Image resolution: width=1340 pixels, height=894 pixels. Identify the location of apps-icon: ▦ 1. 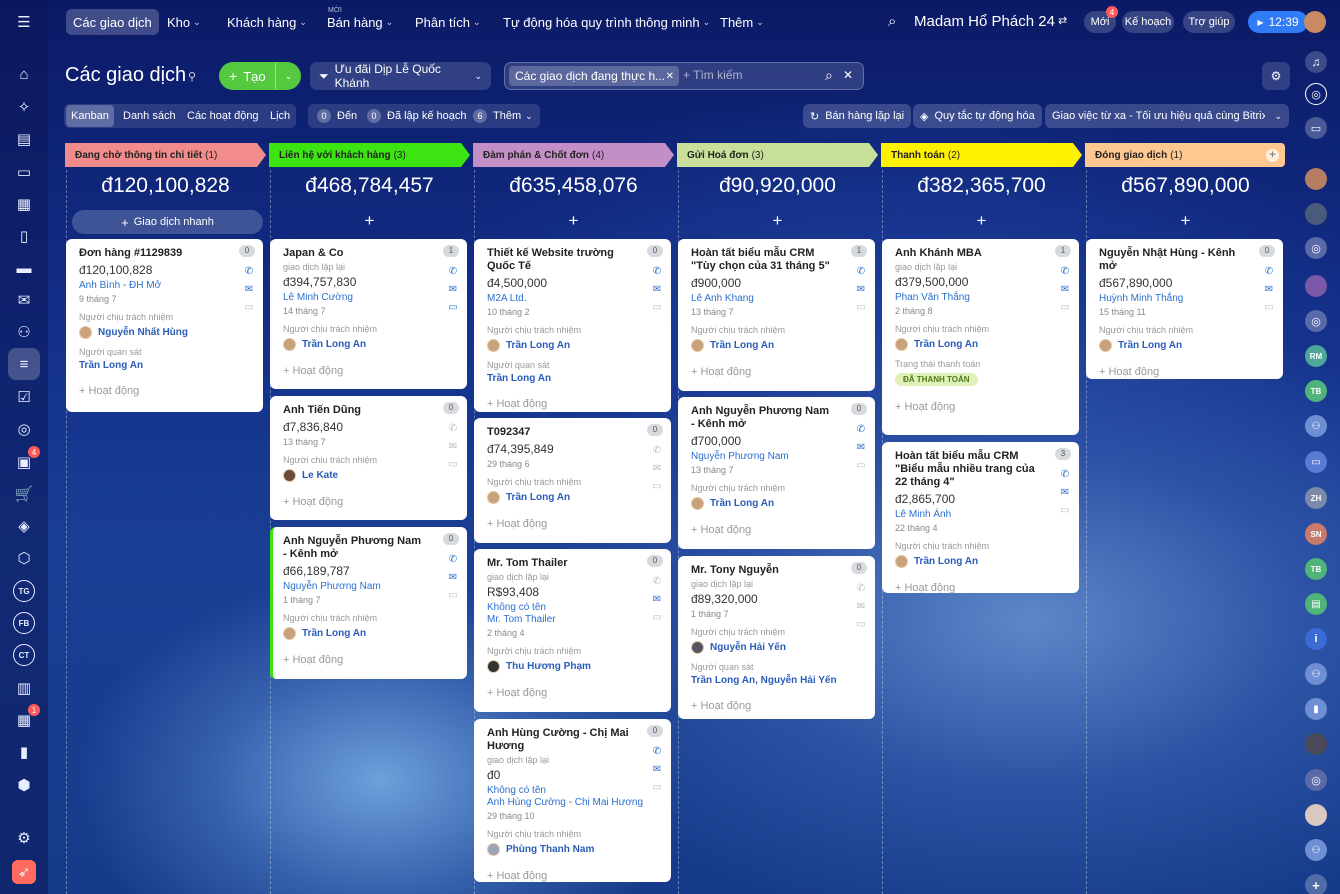
(26, 718).